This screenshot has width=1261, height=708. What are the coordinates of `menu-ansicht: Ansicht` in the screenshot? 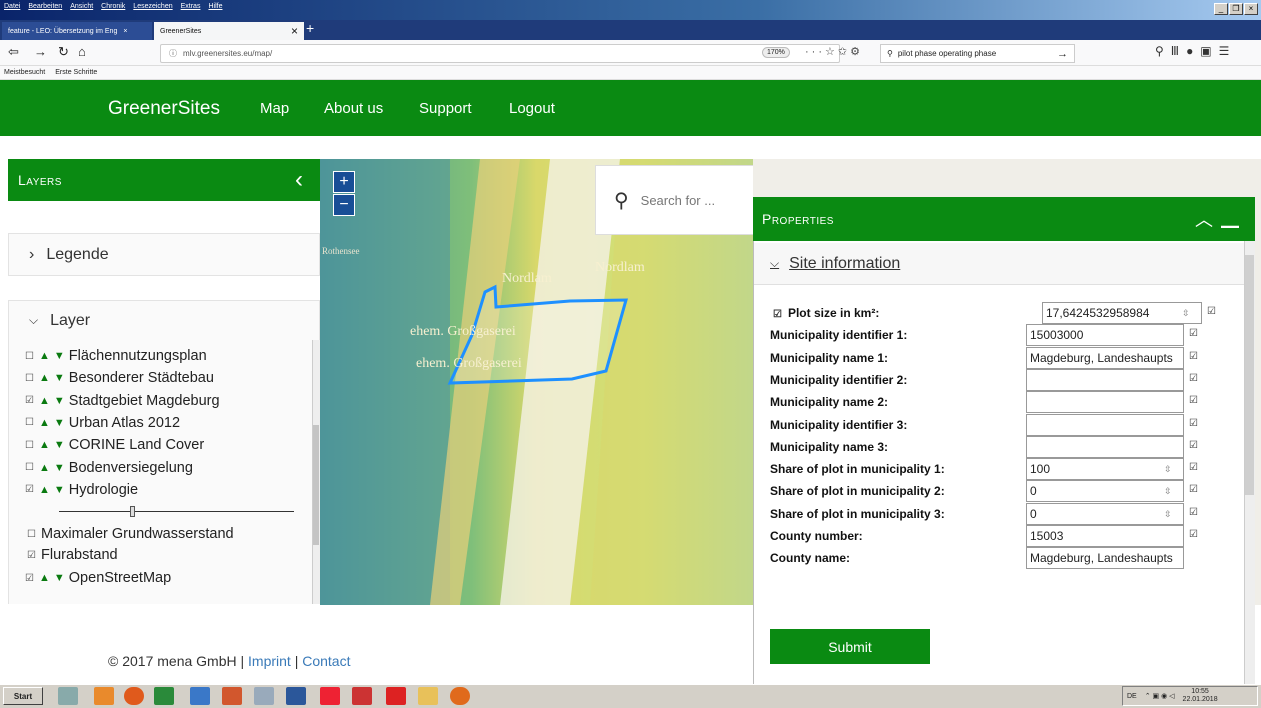 It's located at (81, 6).